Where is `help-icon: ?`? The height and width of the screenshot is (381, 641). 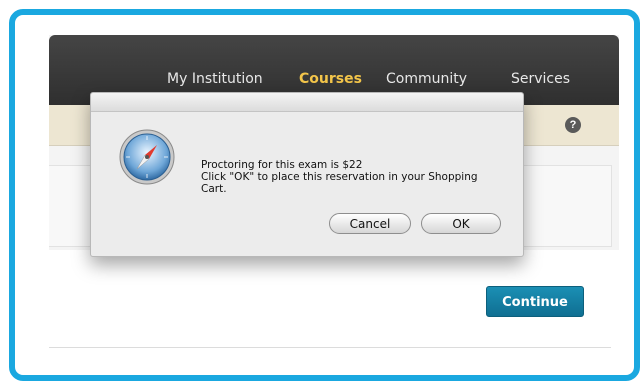
help-icon: ? is located at coordinates (573, 125).